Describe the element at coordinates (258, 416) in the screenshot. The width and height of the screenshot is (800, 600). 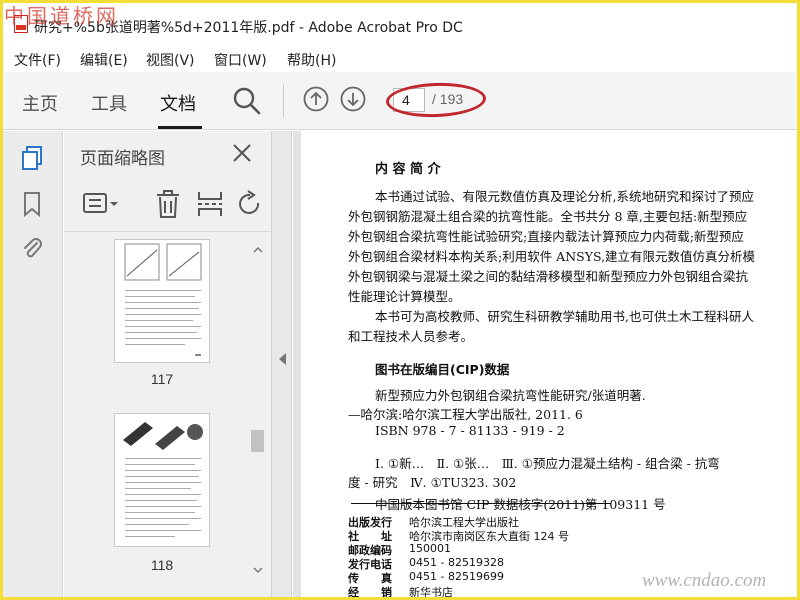
I see `thumbnail-scrollbar` at that location.